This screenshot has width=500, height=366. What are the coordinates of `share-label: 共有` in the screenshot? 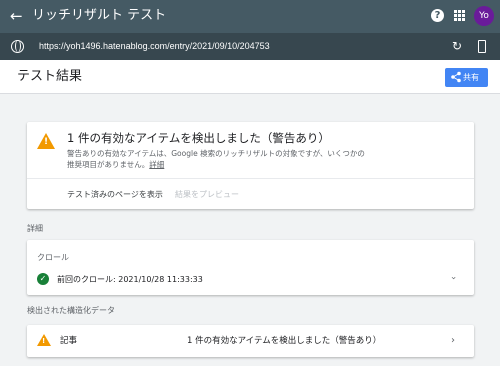 It's located at (471, 77).